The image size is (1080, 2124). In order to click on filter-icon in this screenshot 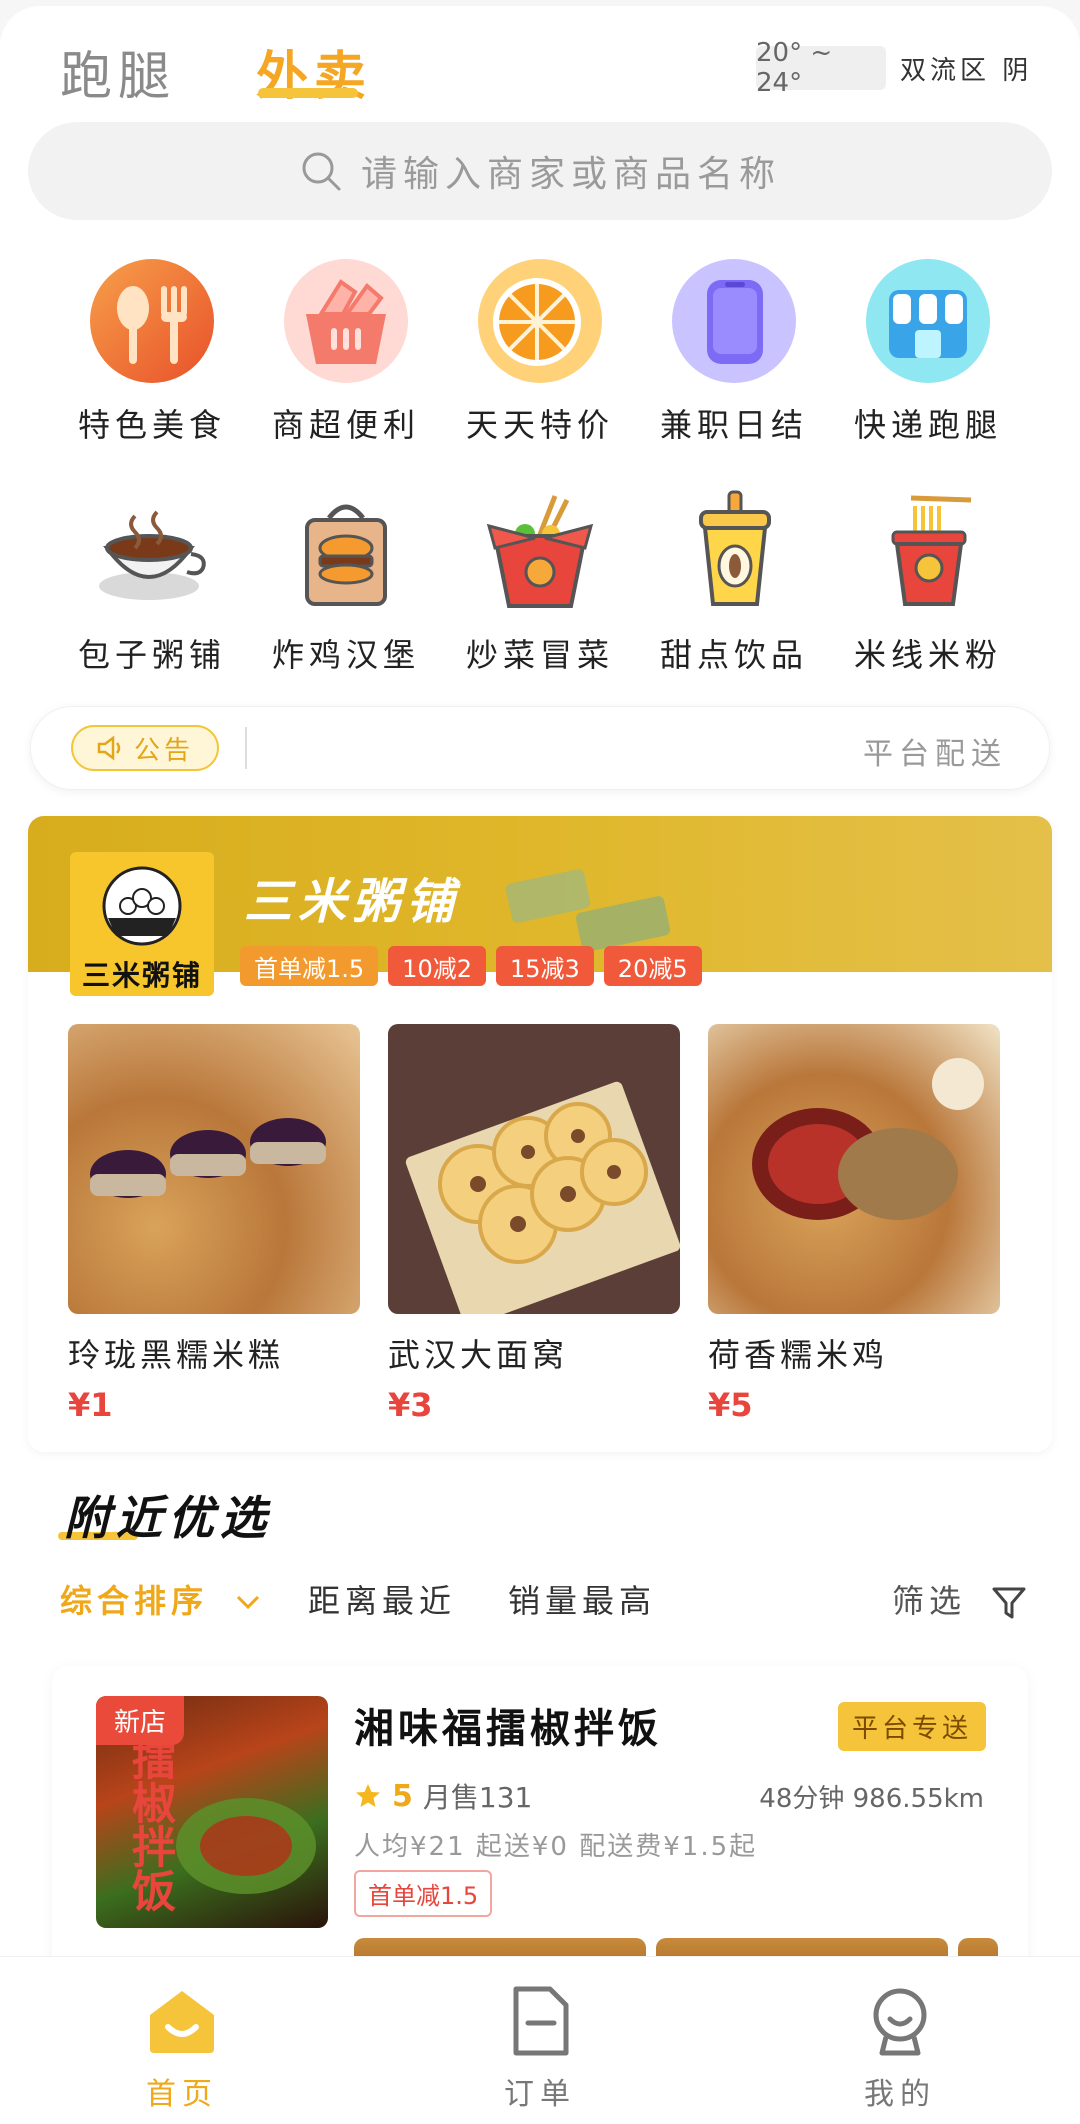, I will do `click(1009, 1603)`.